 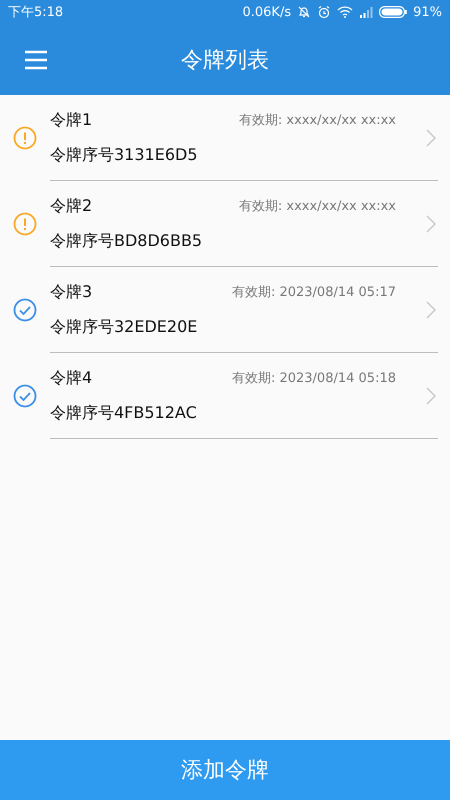 I want to click on token-row: 令牌2 有效期: xxxx/xx/xx xx:xx 令牌序号BD8D6BB5, so click(x=225, y=224).